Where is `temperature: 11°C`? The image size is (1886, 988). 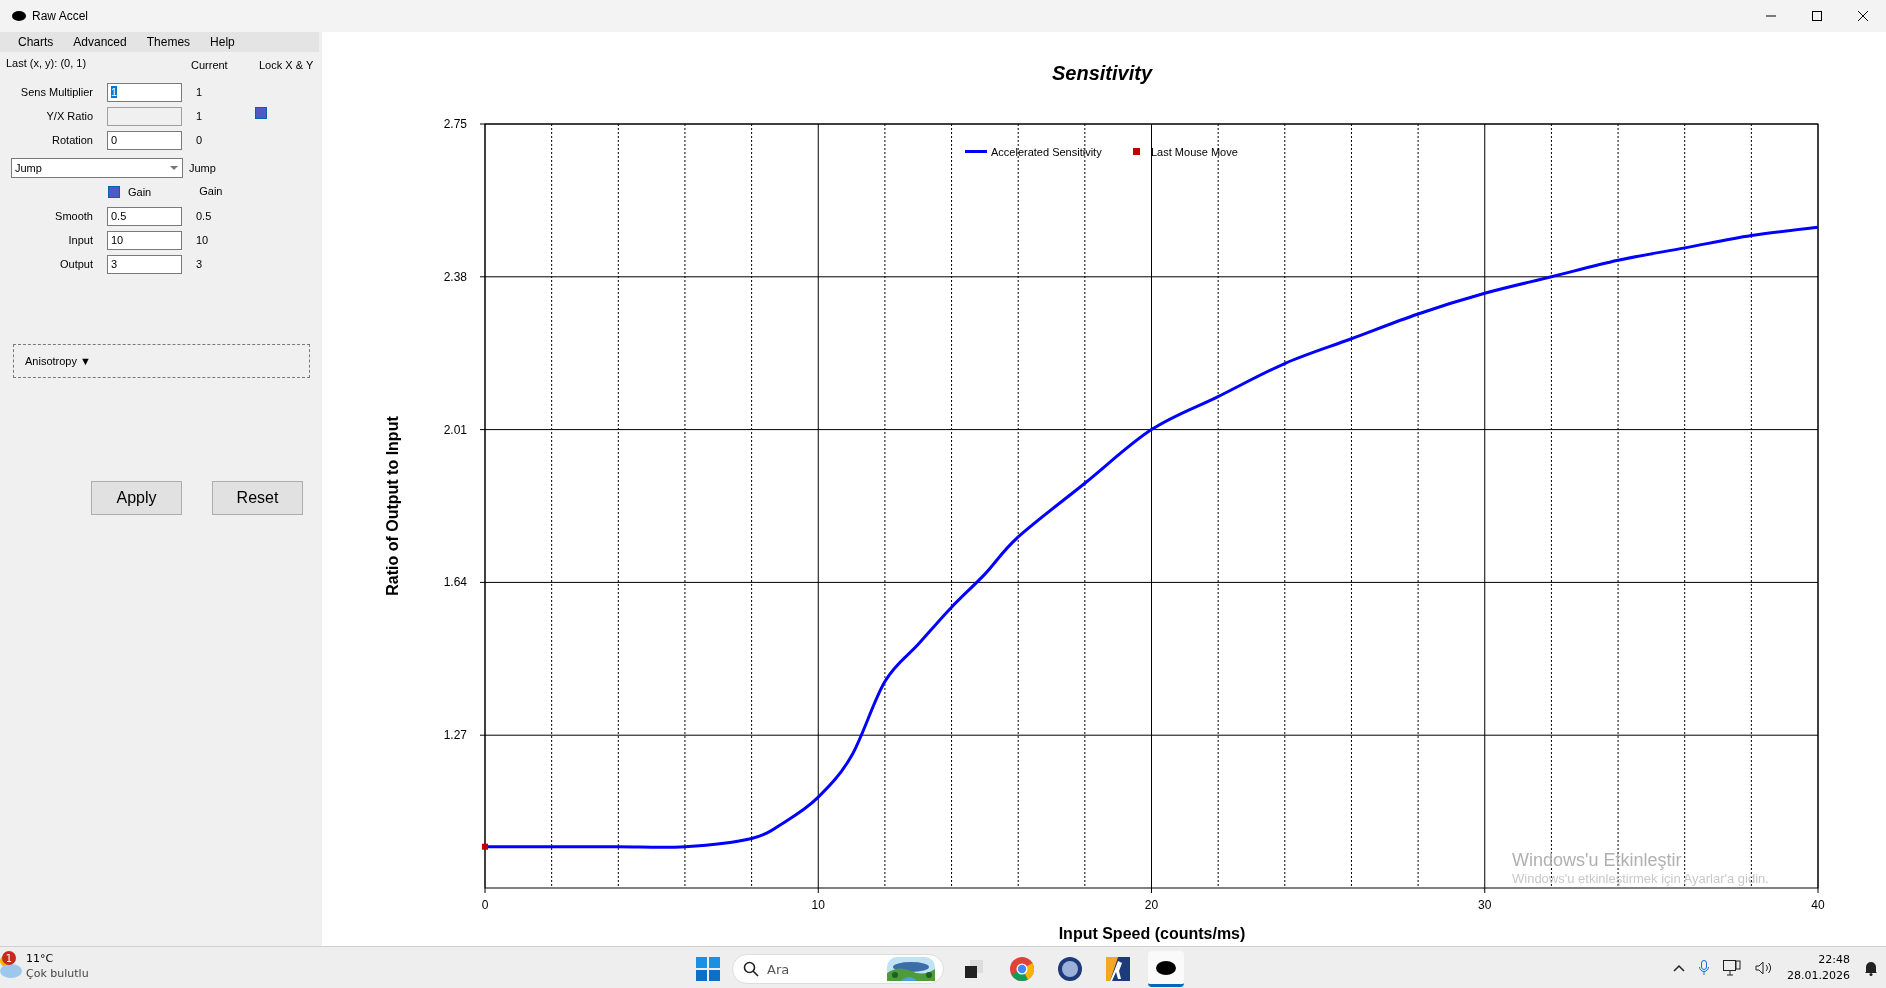
temperature: 11°C is located at coordinates (40, 958).